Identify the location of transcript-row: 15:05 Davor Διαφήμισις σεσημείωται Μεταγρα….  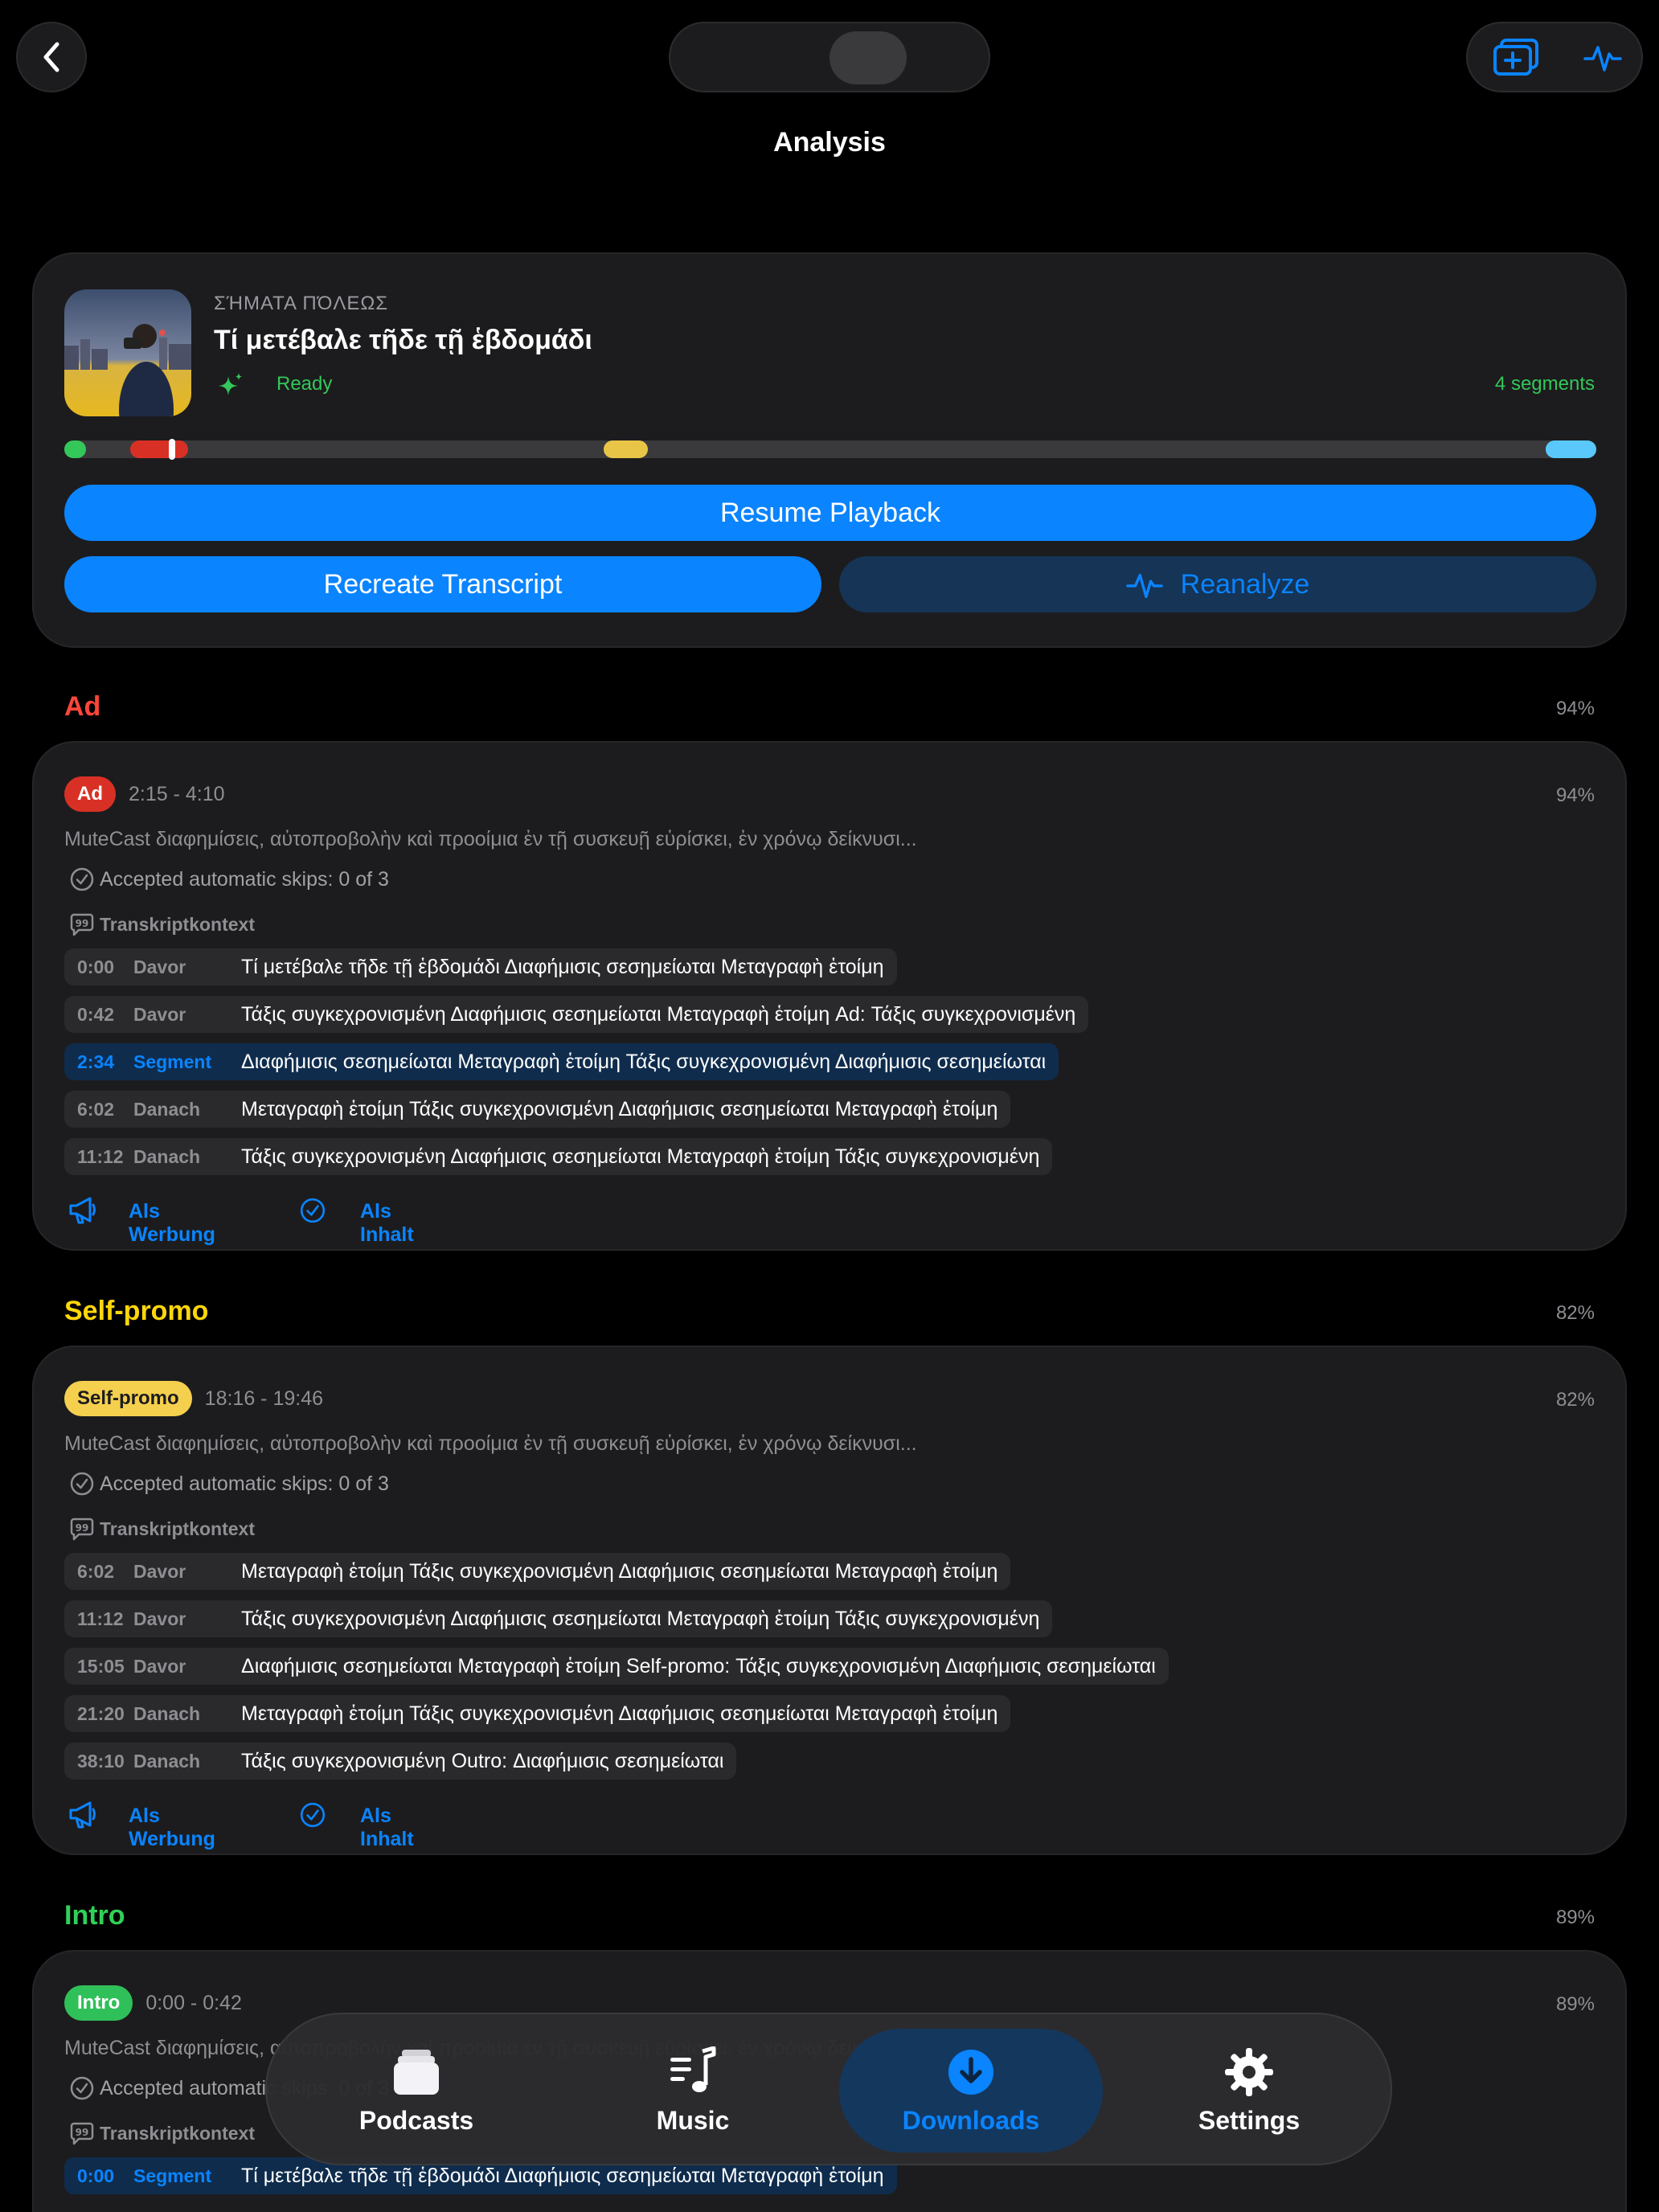
(616, 1666).